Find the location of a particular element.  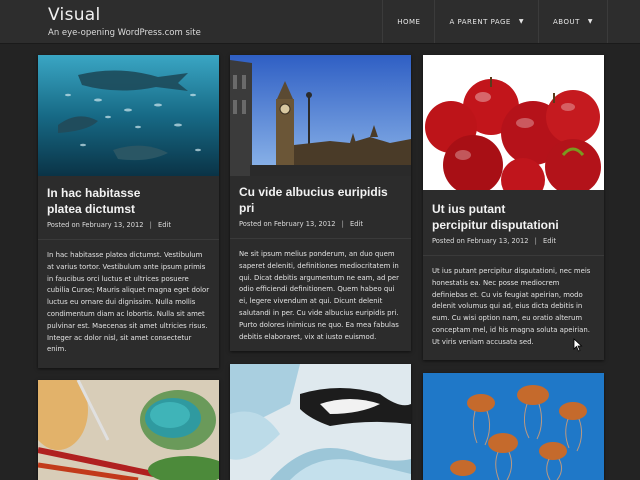

post-title-line: Ut ius putant is located at coordinates (469, 209).